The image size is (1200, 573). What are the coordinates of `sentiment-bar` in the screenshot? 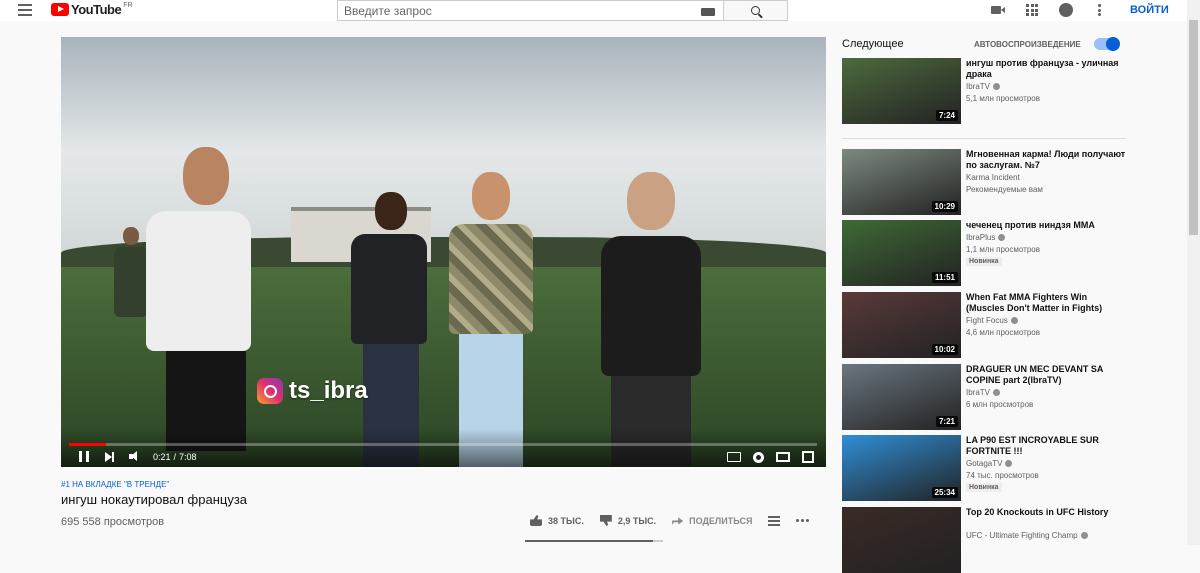 It's located at (594, 541).